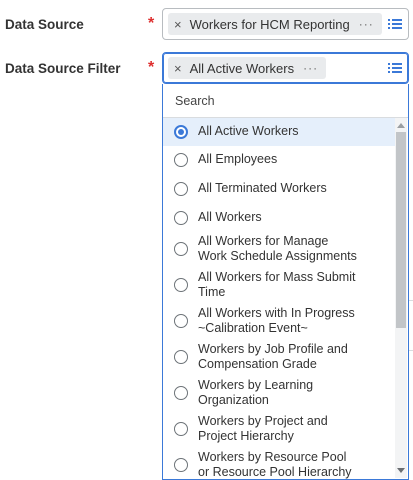 The width and height of the screenshot is (413, 480). I want to click on data-source-selected-pill: × Workers for HCM Reporting ···, so click(275, 24).